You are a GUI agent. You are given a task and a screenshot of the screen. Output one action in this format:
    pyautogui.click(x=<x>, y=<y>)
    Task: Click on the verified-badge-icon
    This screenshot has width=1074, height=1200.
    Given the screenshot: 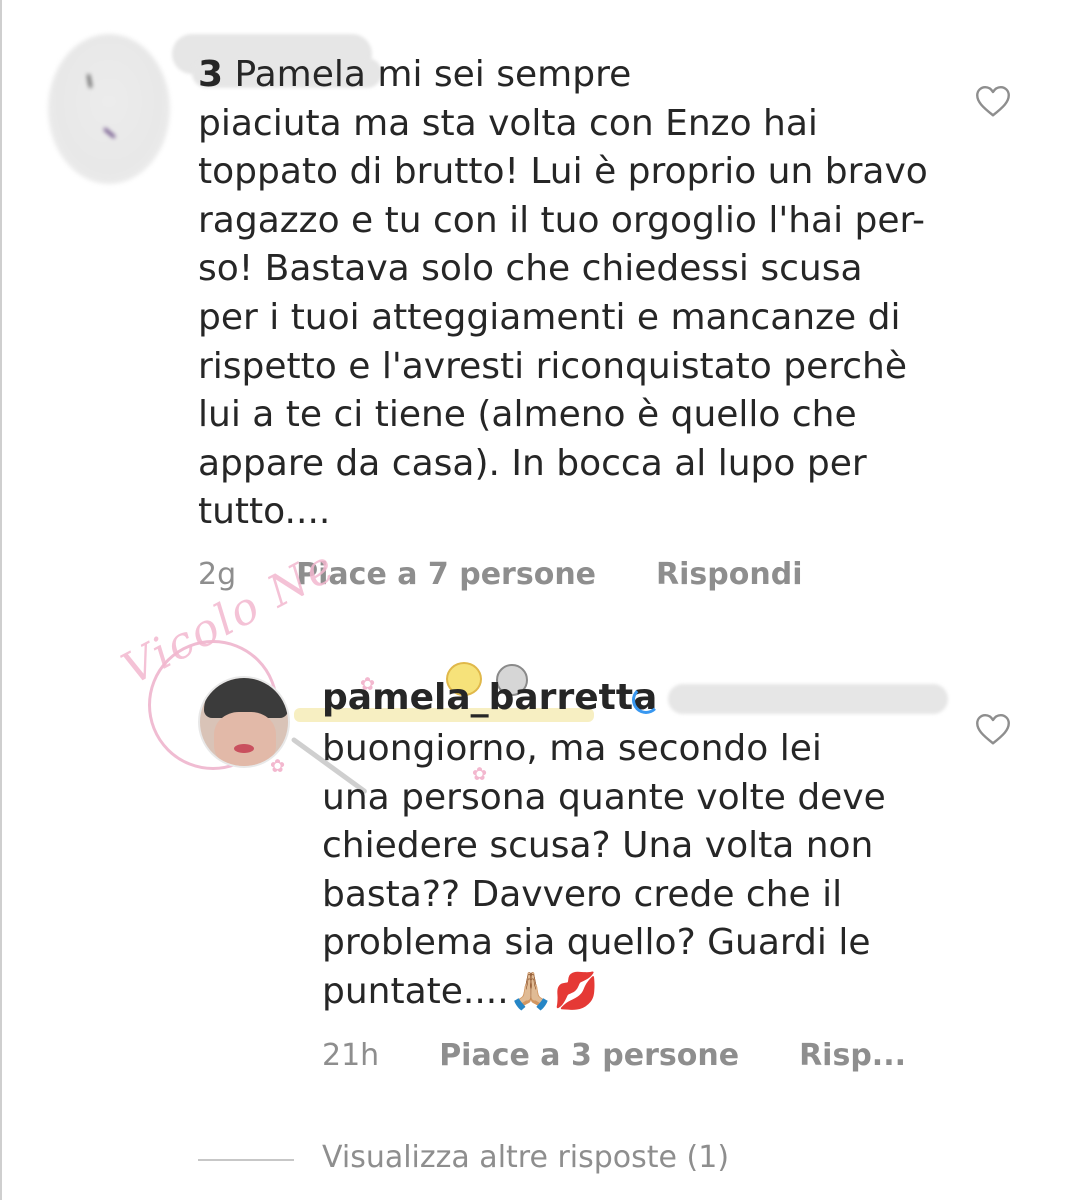 What is the action you would take?
    pyautogui.click(x=646, y=700)
    